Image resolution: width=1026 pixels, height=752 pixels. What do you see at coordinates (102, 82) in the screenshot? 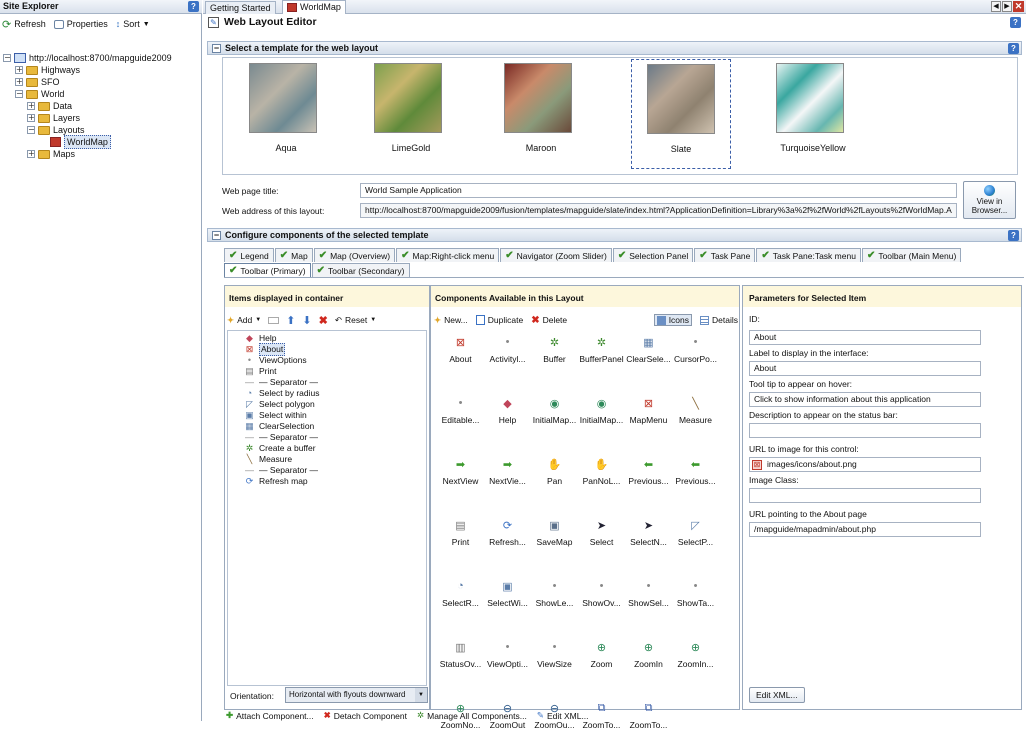
I see `tree-node: + SFO` at bounding box center [102, 82].